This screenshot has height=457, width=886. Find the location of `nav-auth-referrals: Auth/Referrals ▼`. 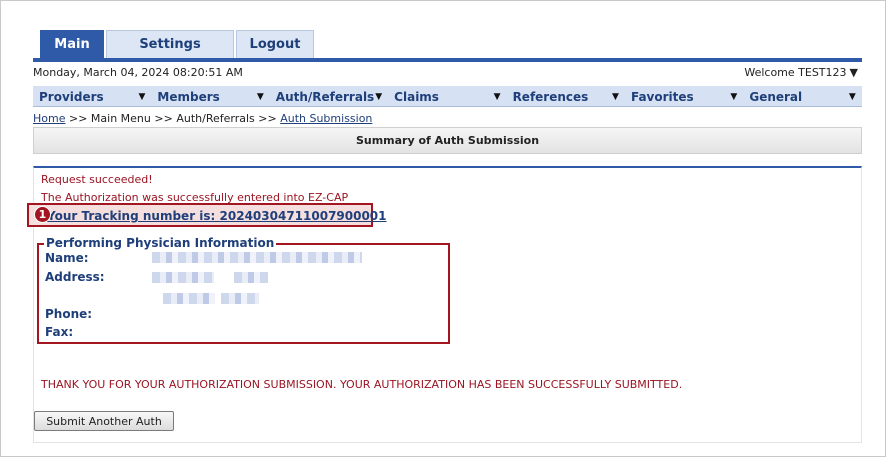

nav-auth-referrals: Auth/Referrals ▼ is located at coordinates (329, 96).